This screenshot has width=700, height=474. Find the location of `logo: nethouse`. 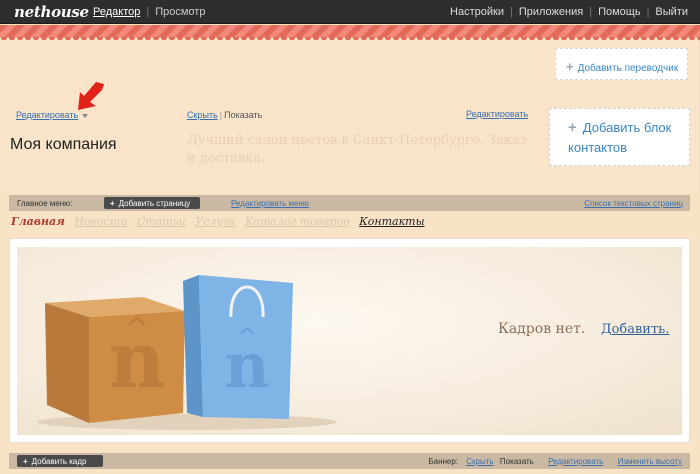

logo: nethouse is located at coordinates (51, 12).